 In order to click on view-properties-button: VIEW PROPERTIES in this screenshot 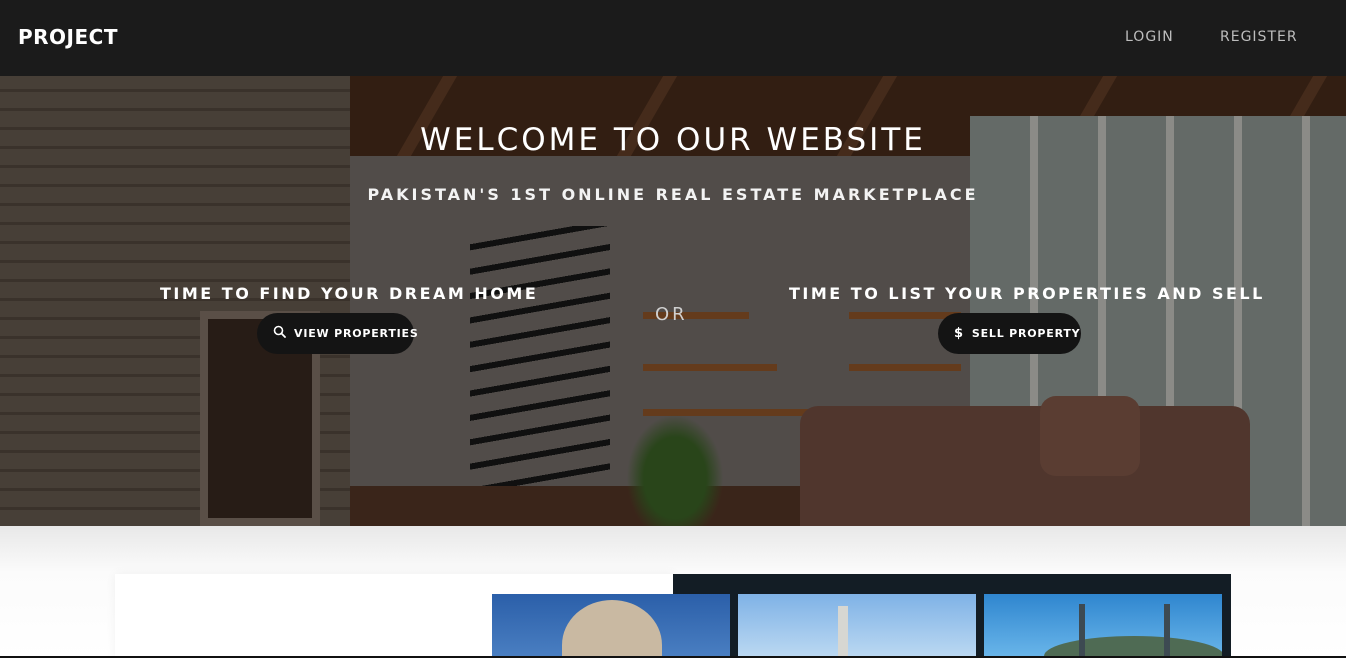, I will do `click(337, 333)`.